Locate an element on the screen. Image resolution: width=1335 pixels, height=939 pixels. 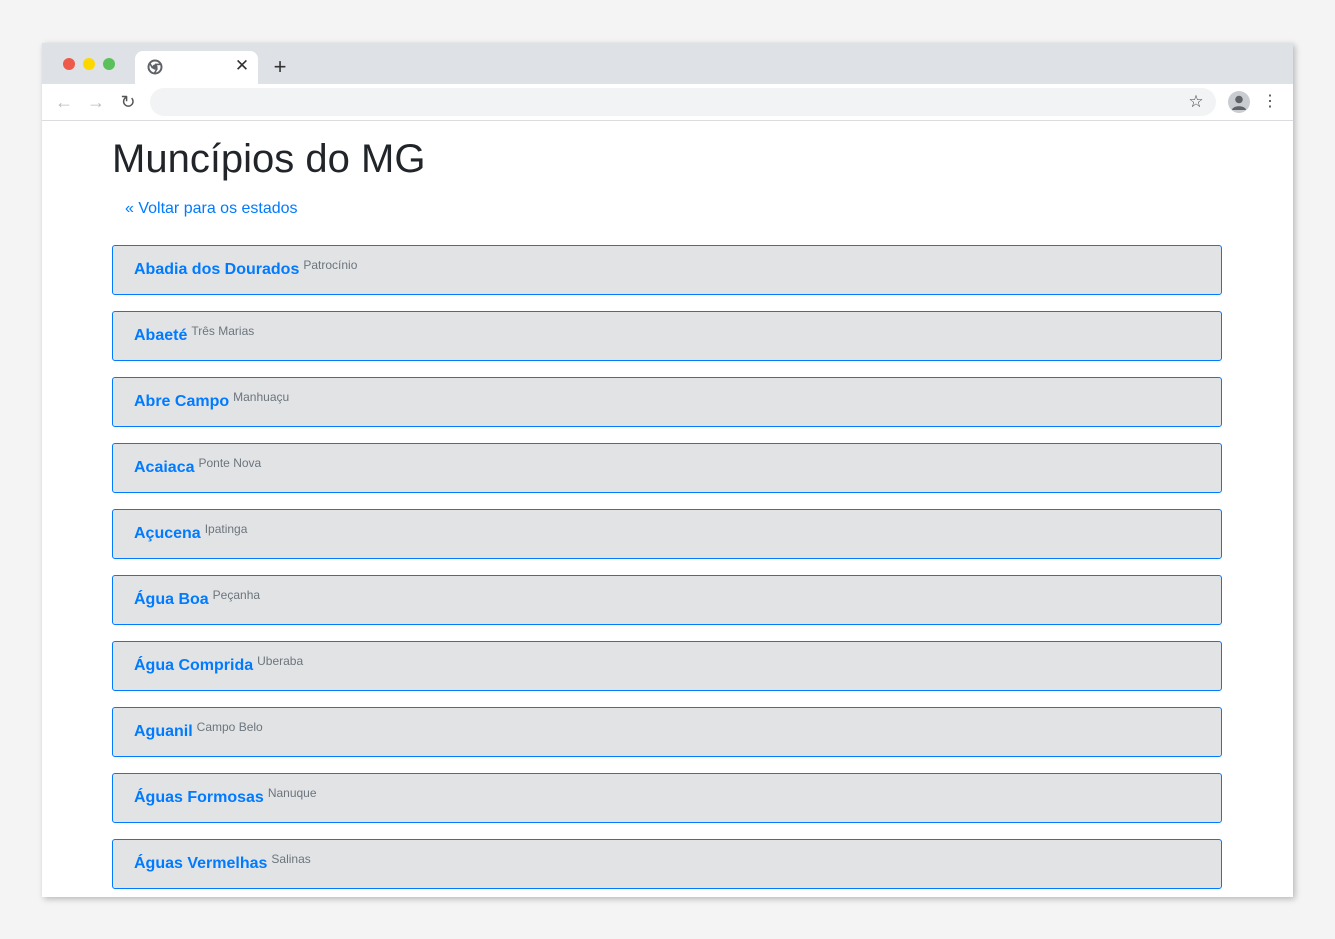
municipio-name: Aguanil Campo Belo is located at coordinates (198, 731).